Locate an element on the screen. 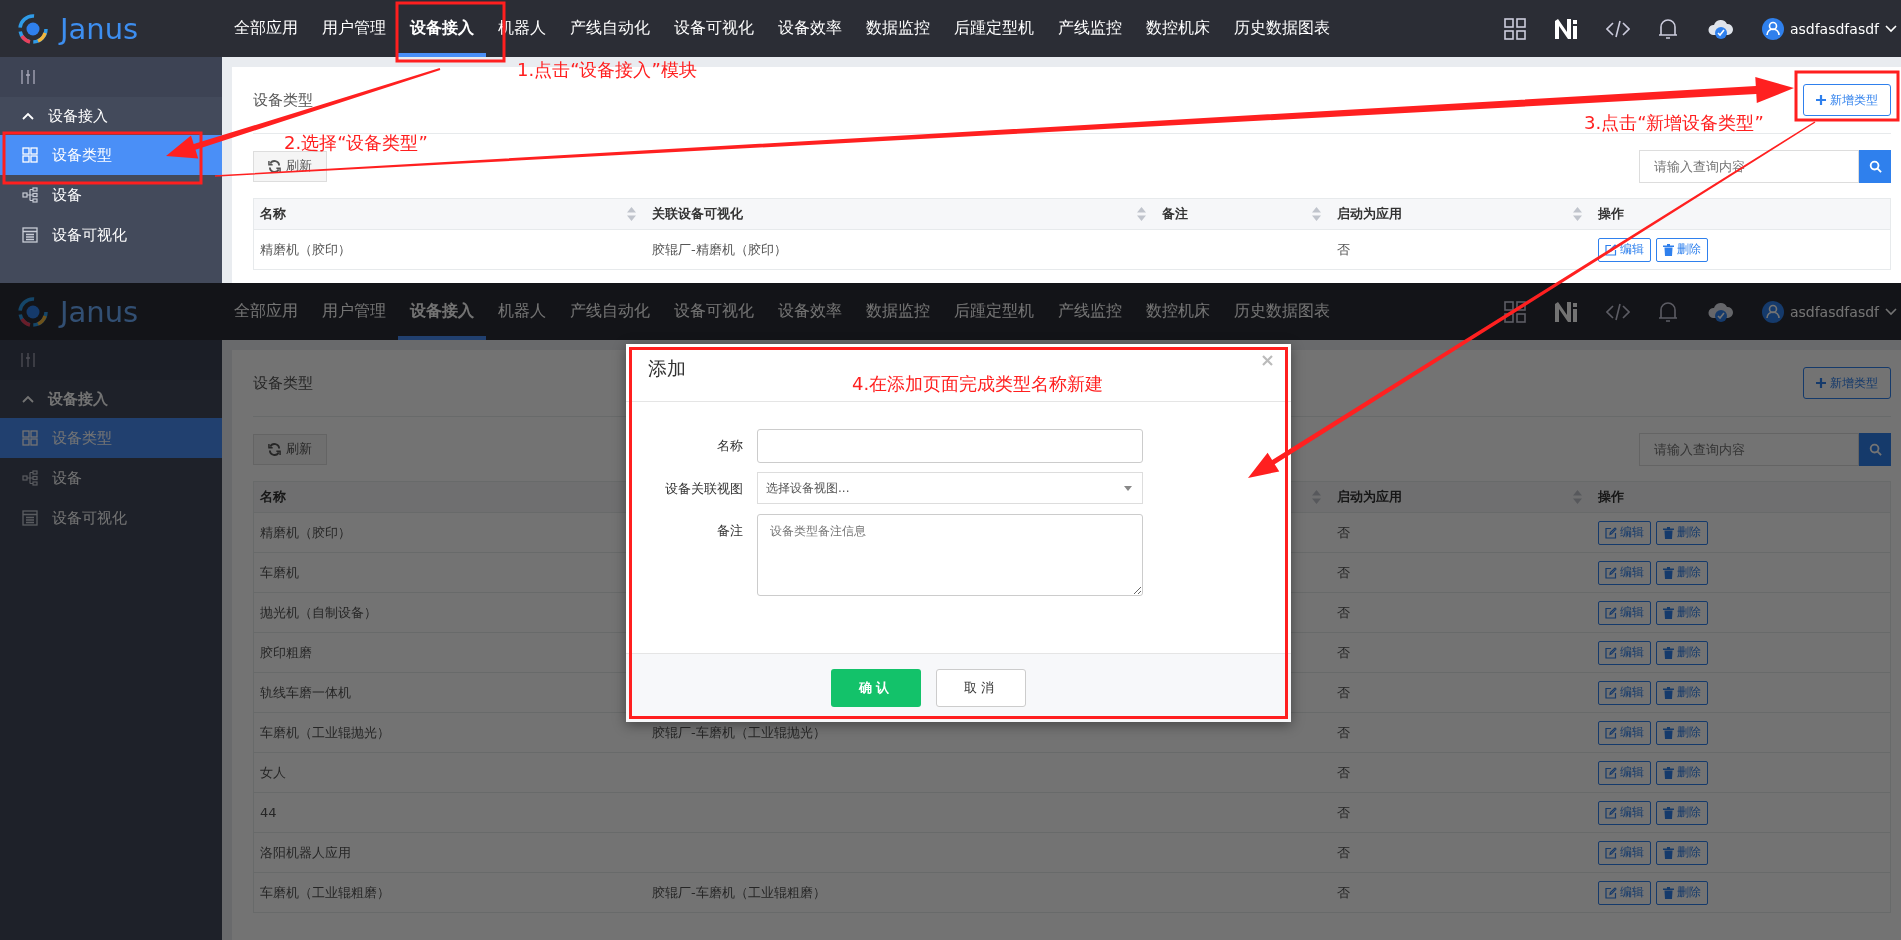 The image size is (1901, 940). brand-mark-icon is located at coordinates (1565, 28).